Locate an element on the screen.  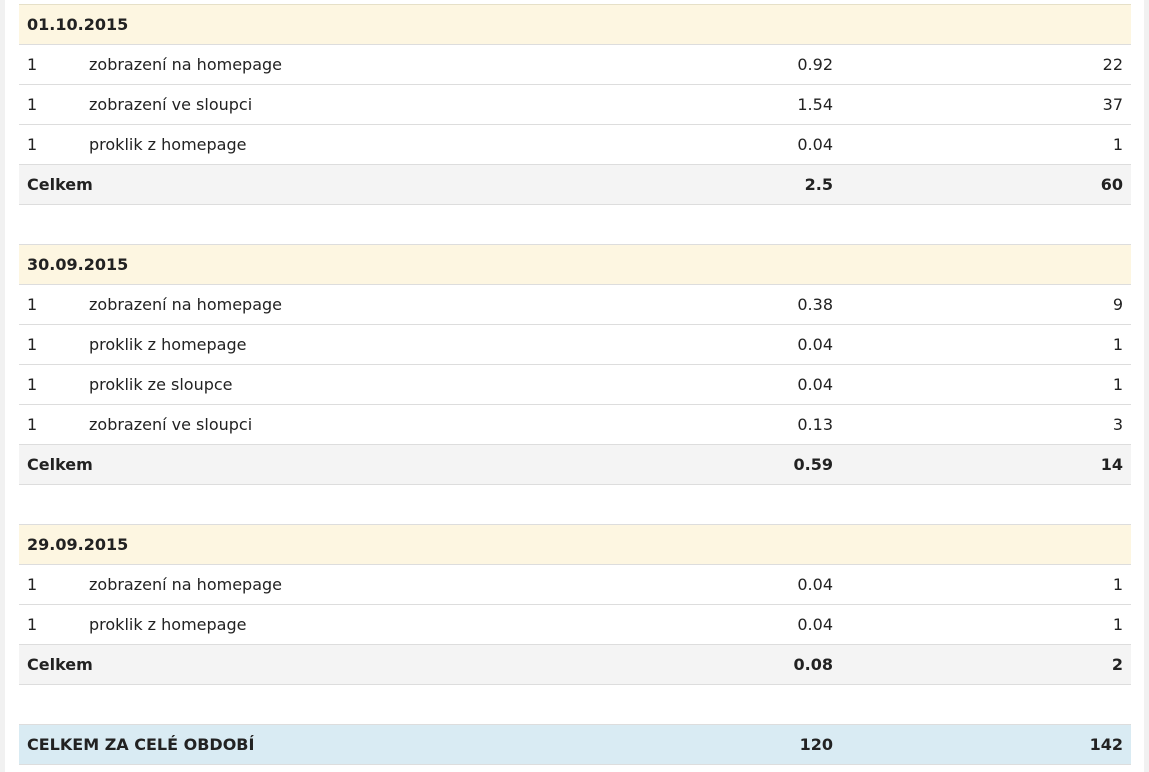
subtotal-row: Celkem 2.5 60 is located at coordinates (575, 184).